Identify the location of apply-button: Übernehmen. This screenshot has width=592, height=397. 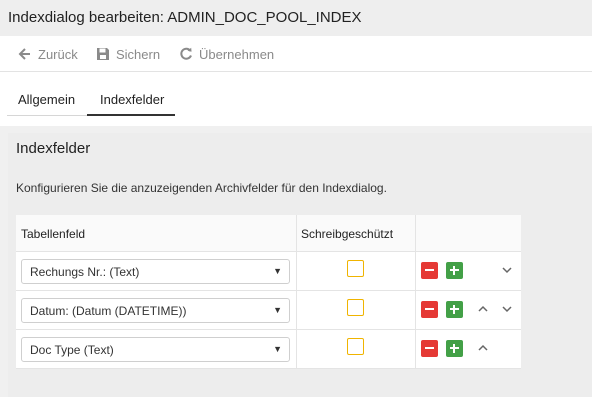
(226, 54).